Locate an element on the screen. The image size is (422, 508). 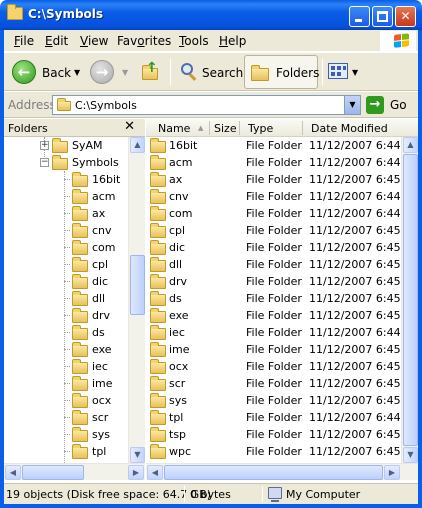
windows-logo is located at coordinates (398, 41).